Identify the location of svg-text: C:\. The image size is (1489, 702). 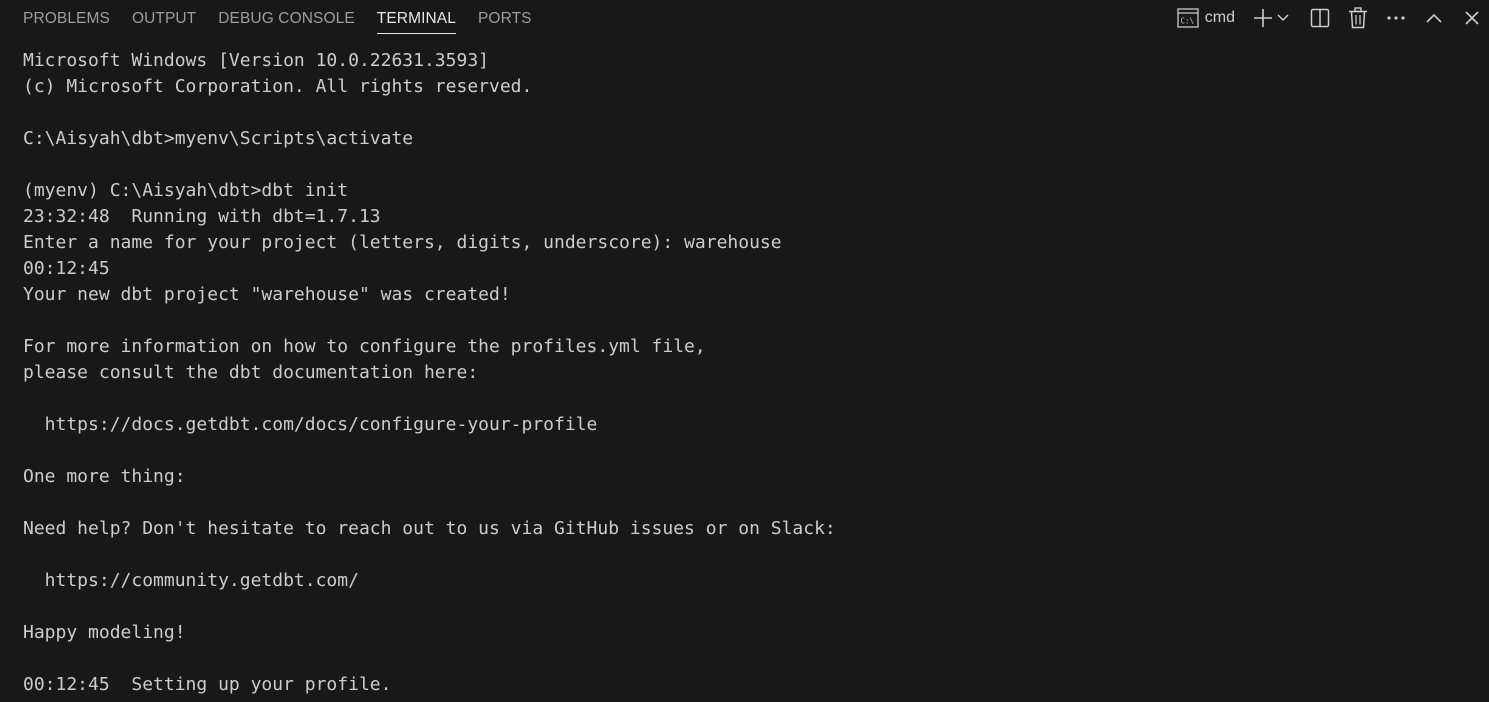
(1187, 21).